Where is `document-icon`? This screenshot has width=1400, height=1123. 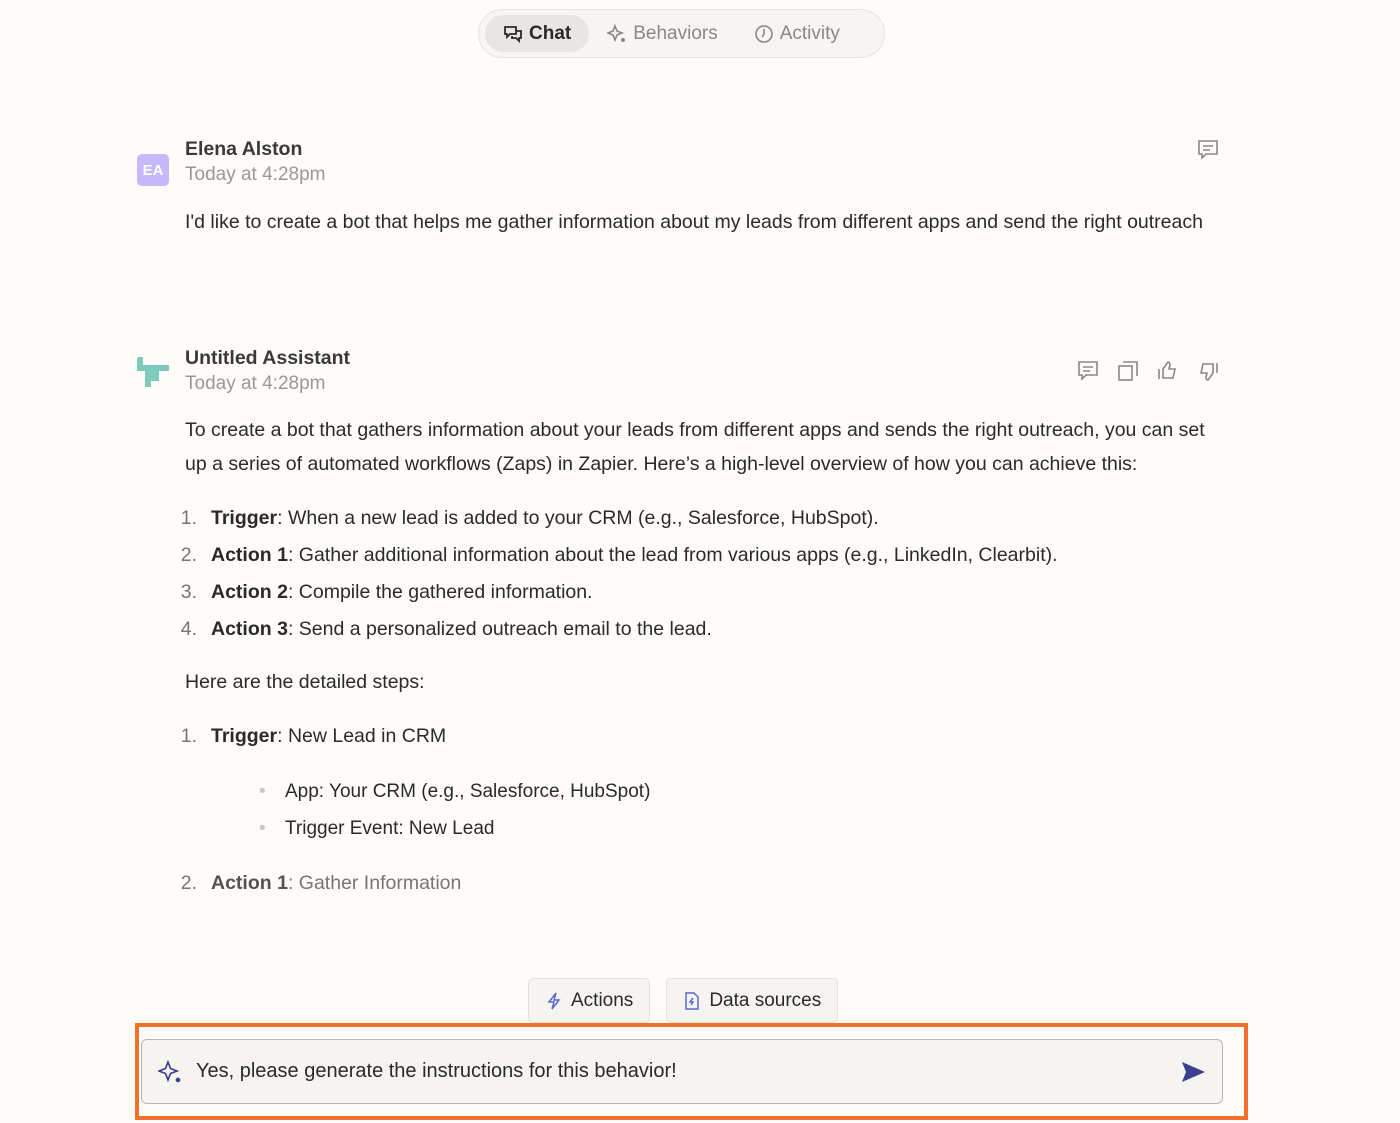 document-icon is located at coordinates (692, 1000).